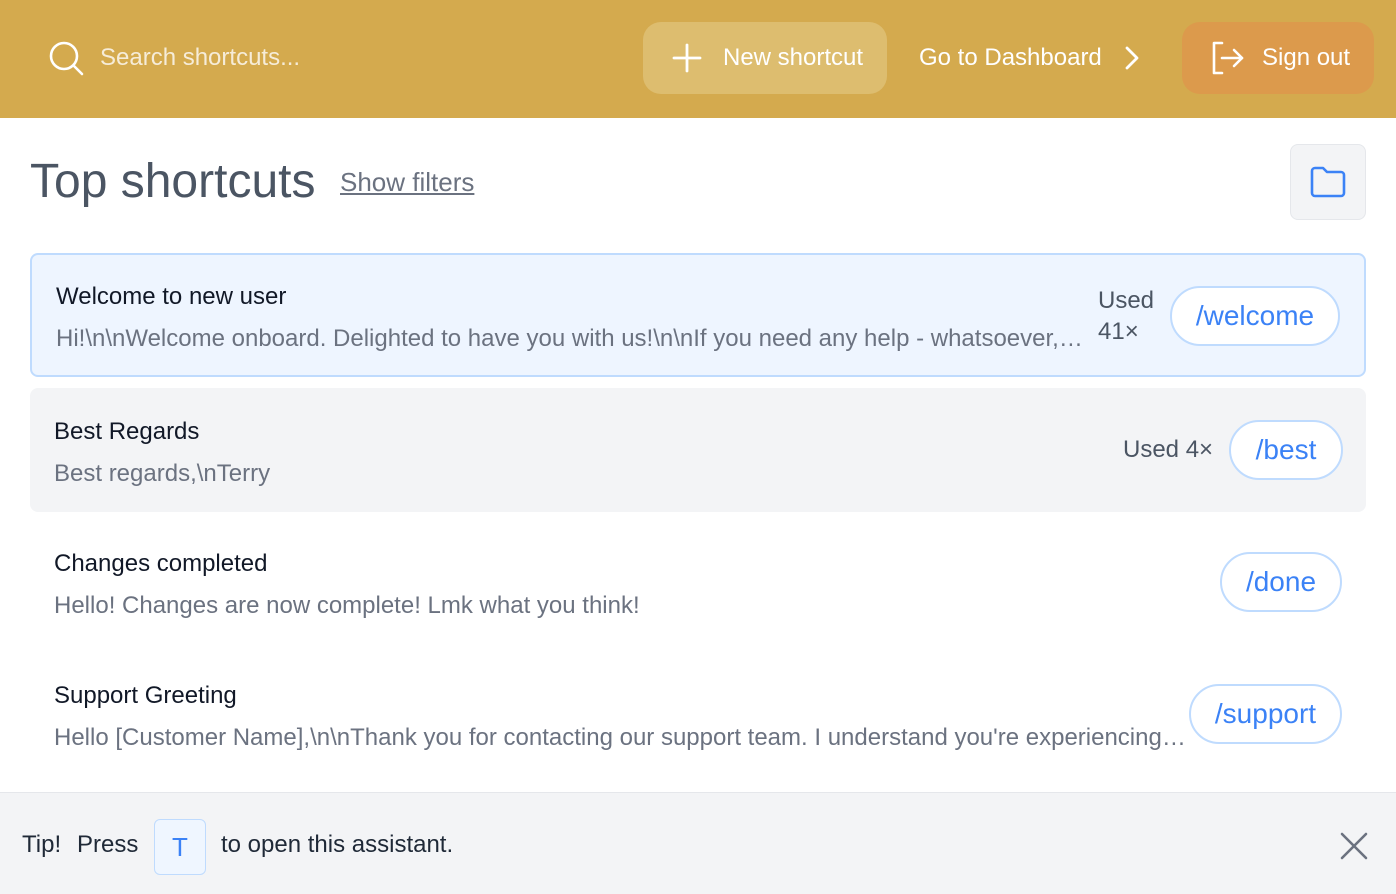  Describe the element at coordinates (1168, 449) in the screenshot. I see `usage-count: Used 4×` at that location.